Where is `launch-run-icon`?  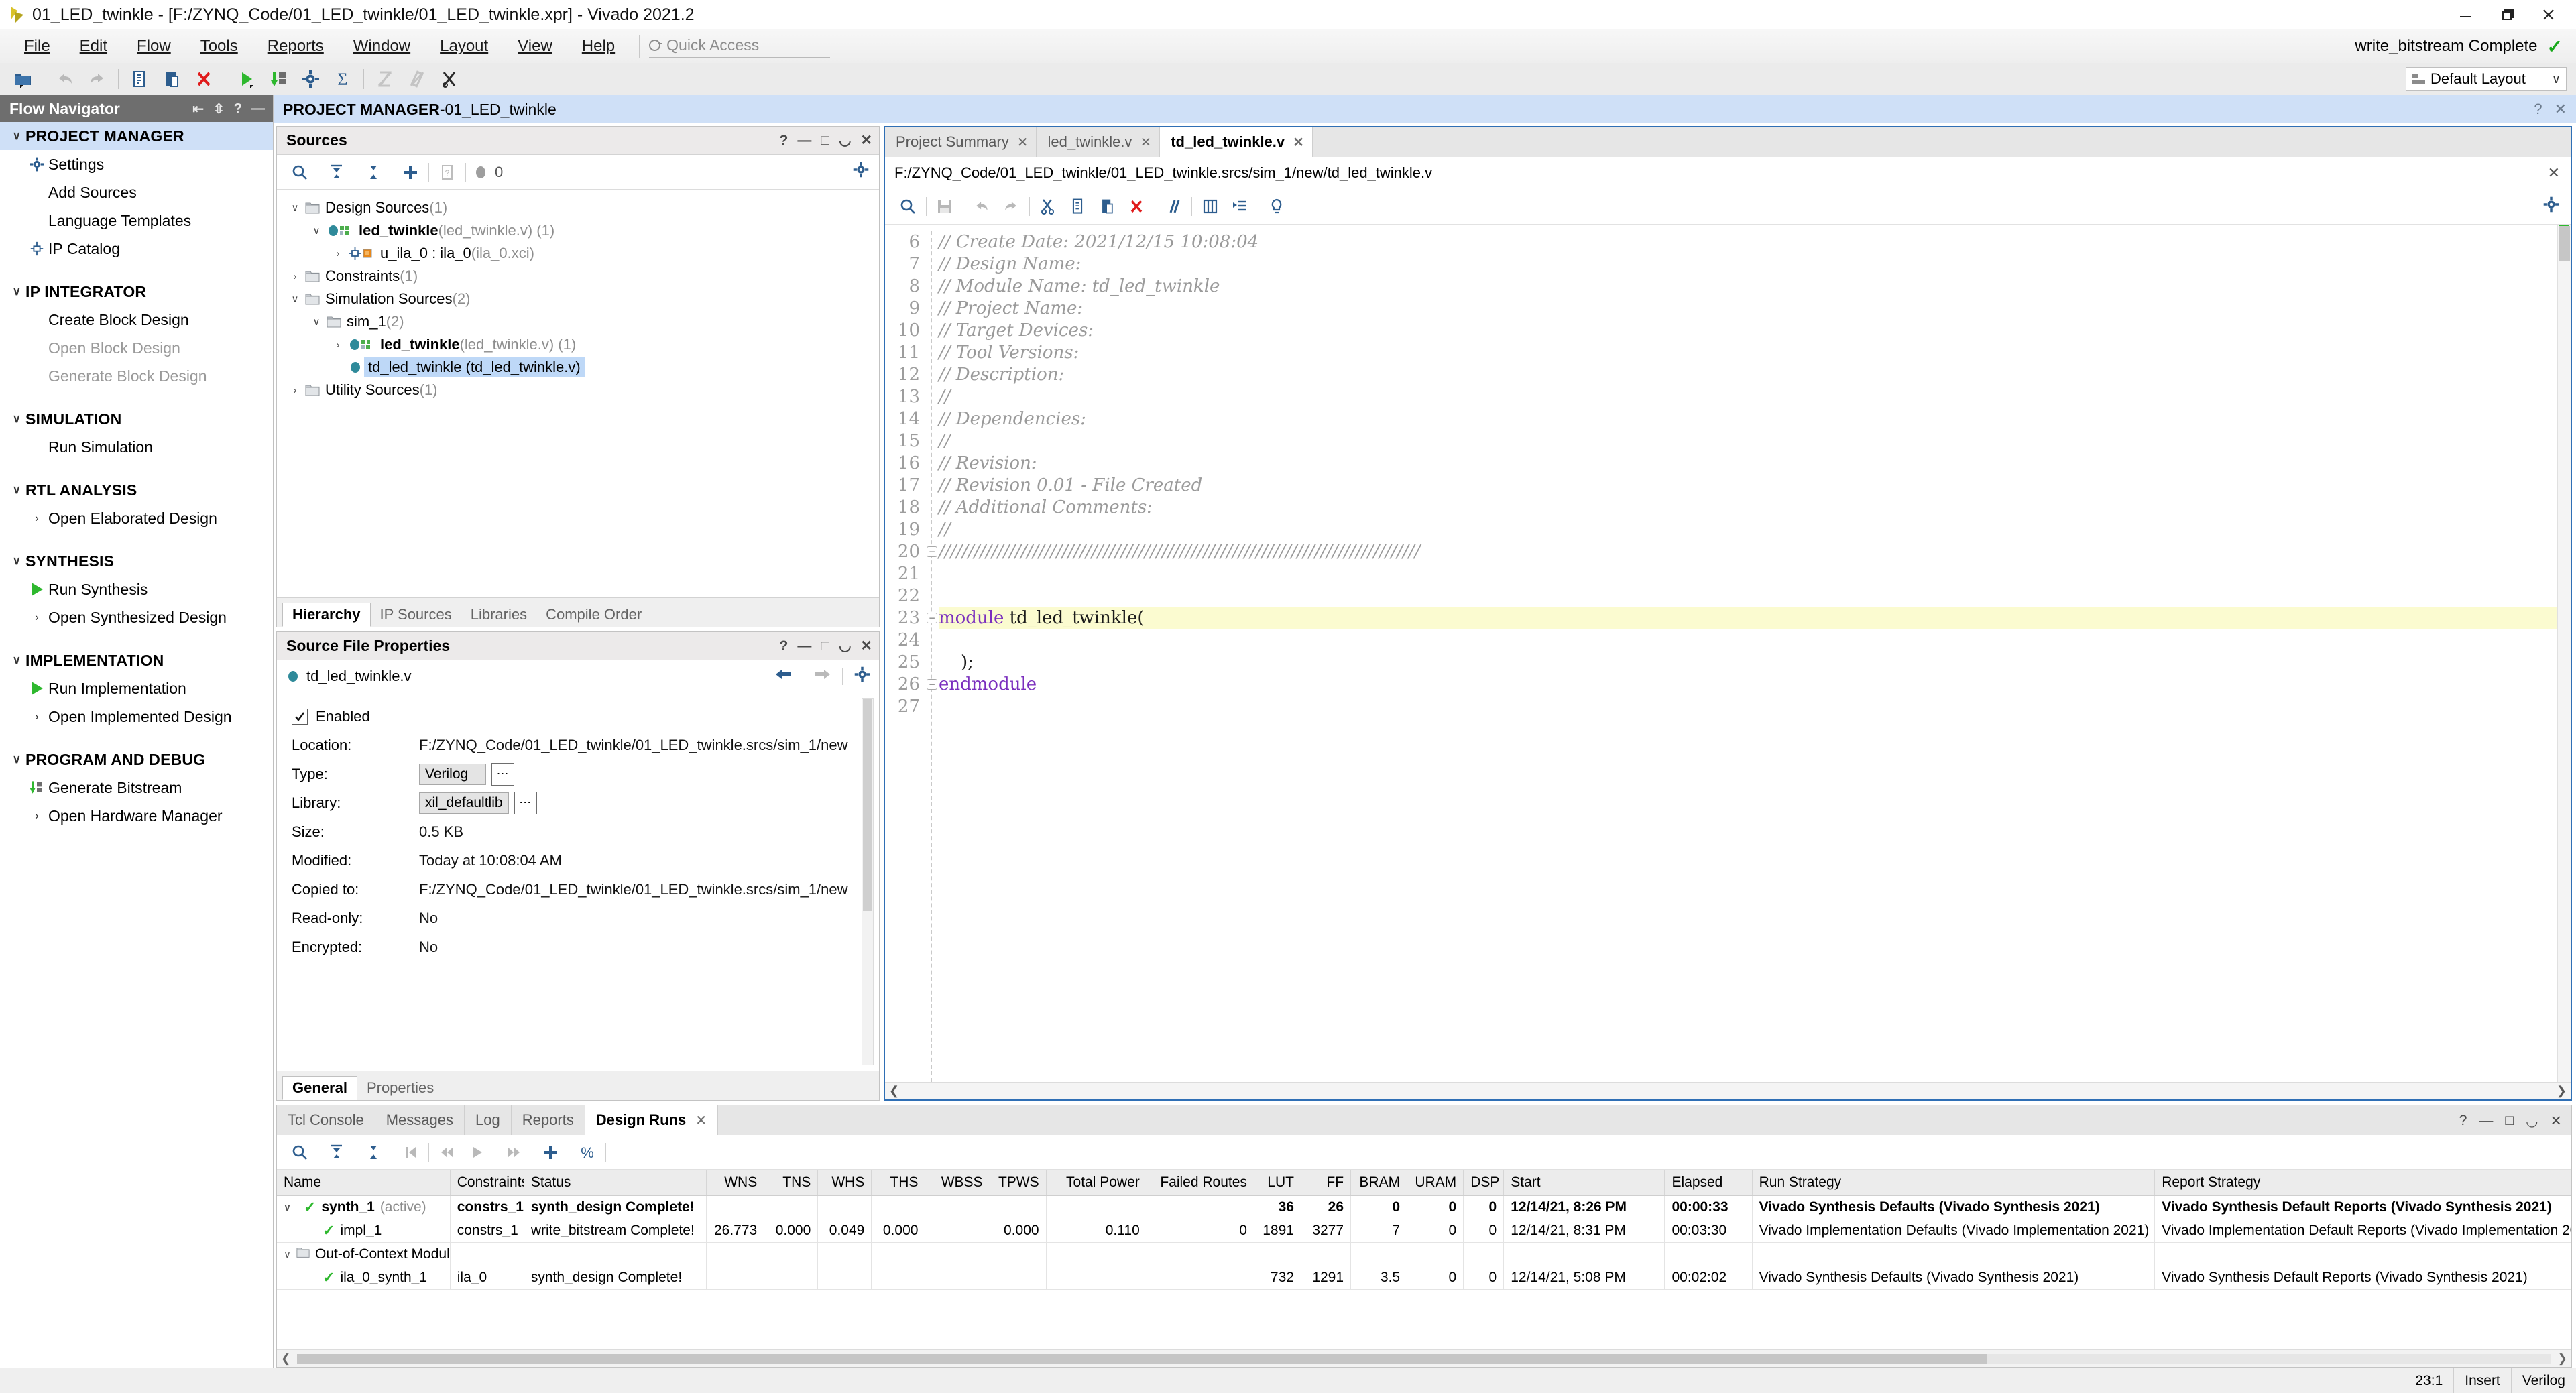
launch-run-icon is located at coordinates (476, 1152).